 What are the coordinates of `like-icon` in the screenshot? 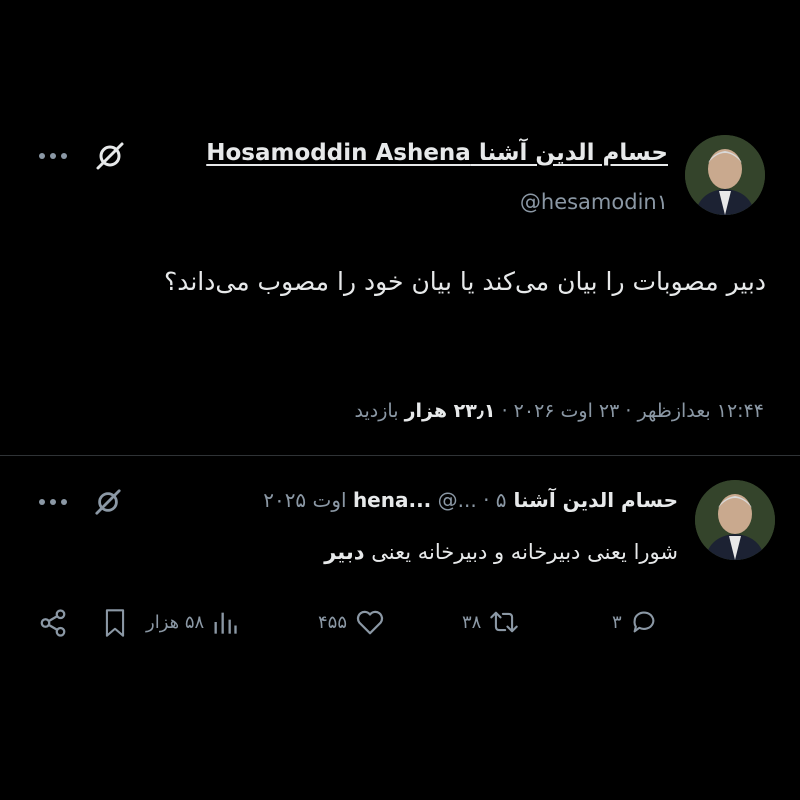 It's located at (370, 622).